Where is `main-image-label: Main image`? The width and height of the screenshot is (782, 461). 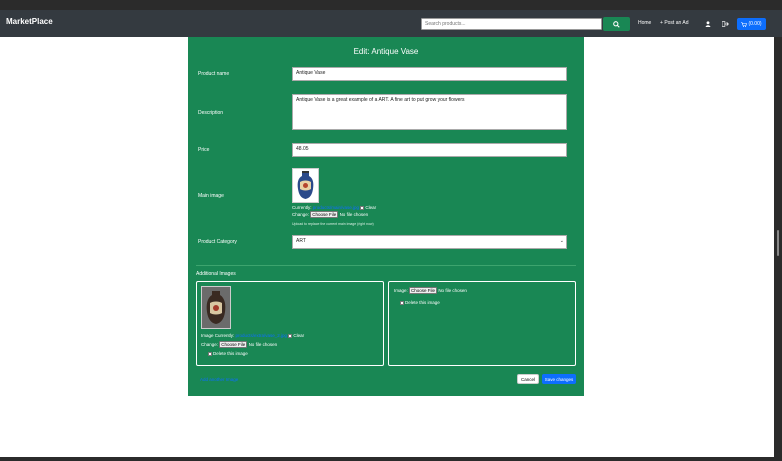 main-image-label: Main image is located at coordinates (211, 196).